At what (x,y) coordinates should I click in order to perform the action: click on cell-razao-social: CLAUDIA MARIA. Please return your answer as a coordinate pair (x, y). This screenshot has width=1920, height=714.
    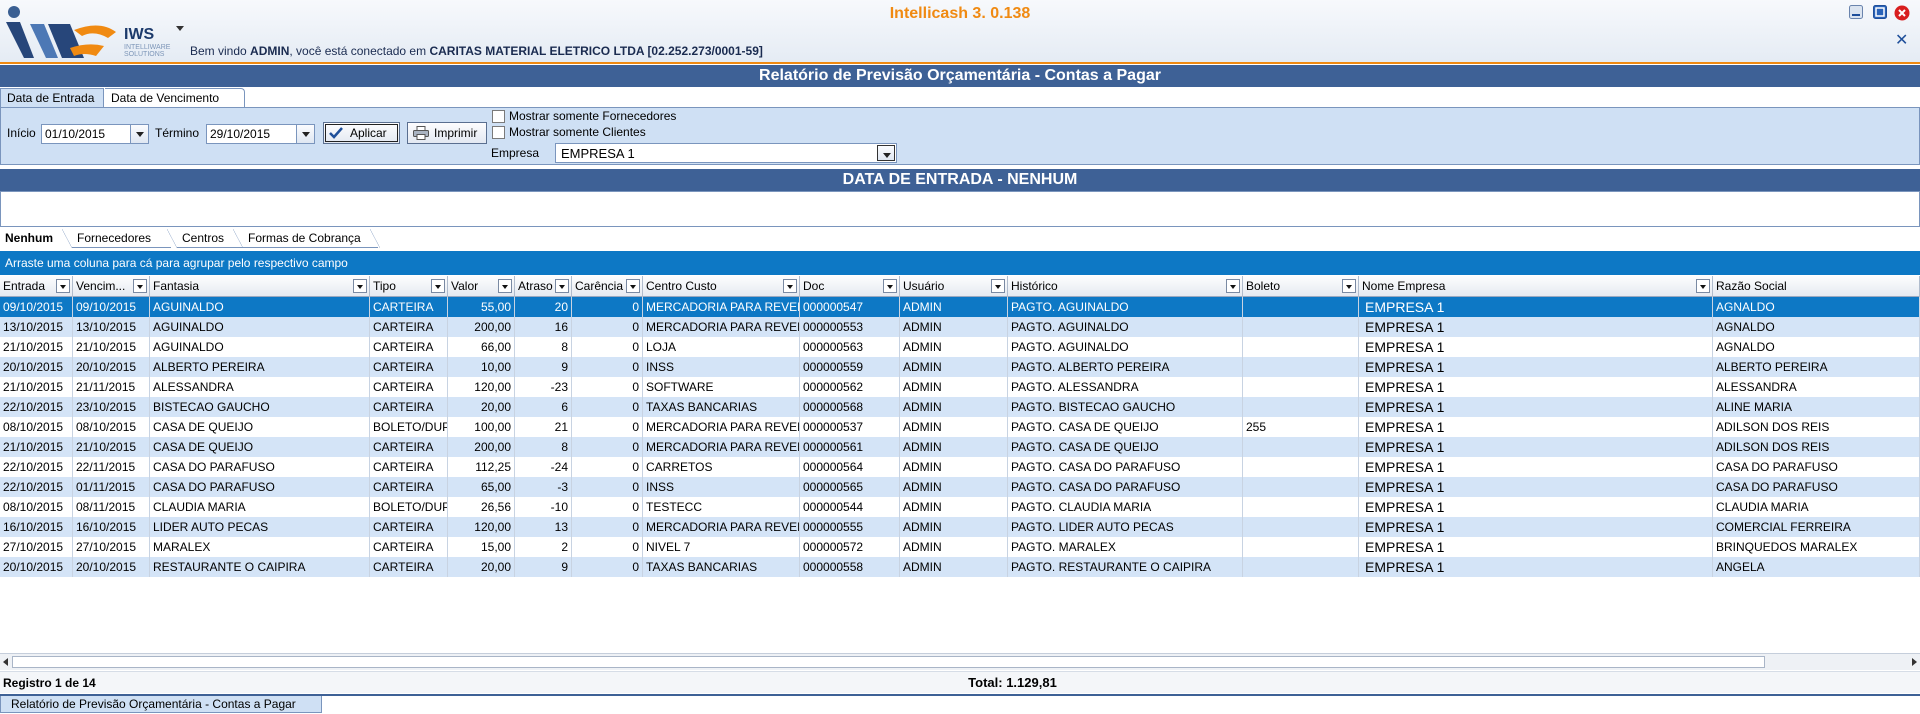
    Looking at the image, I should click on (1816, 507).